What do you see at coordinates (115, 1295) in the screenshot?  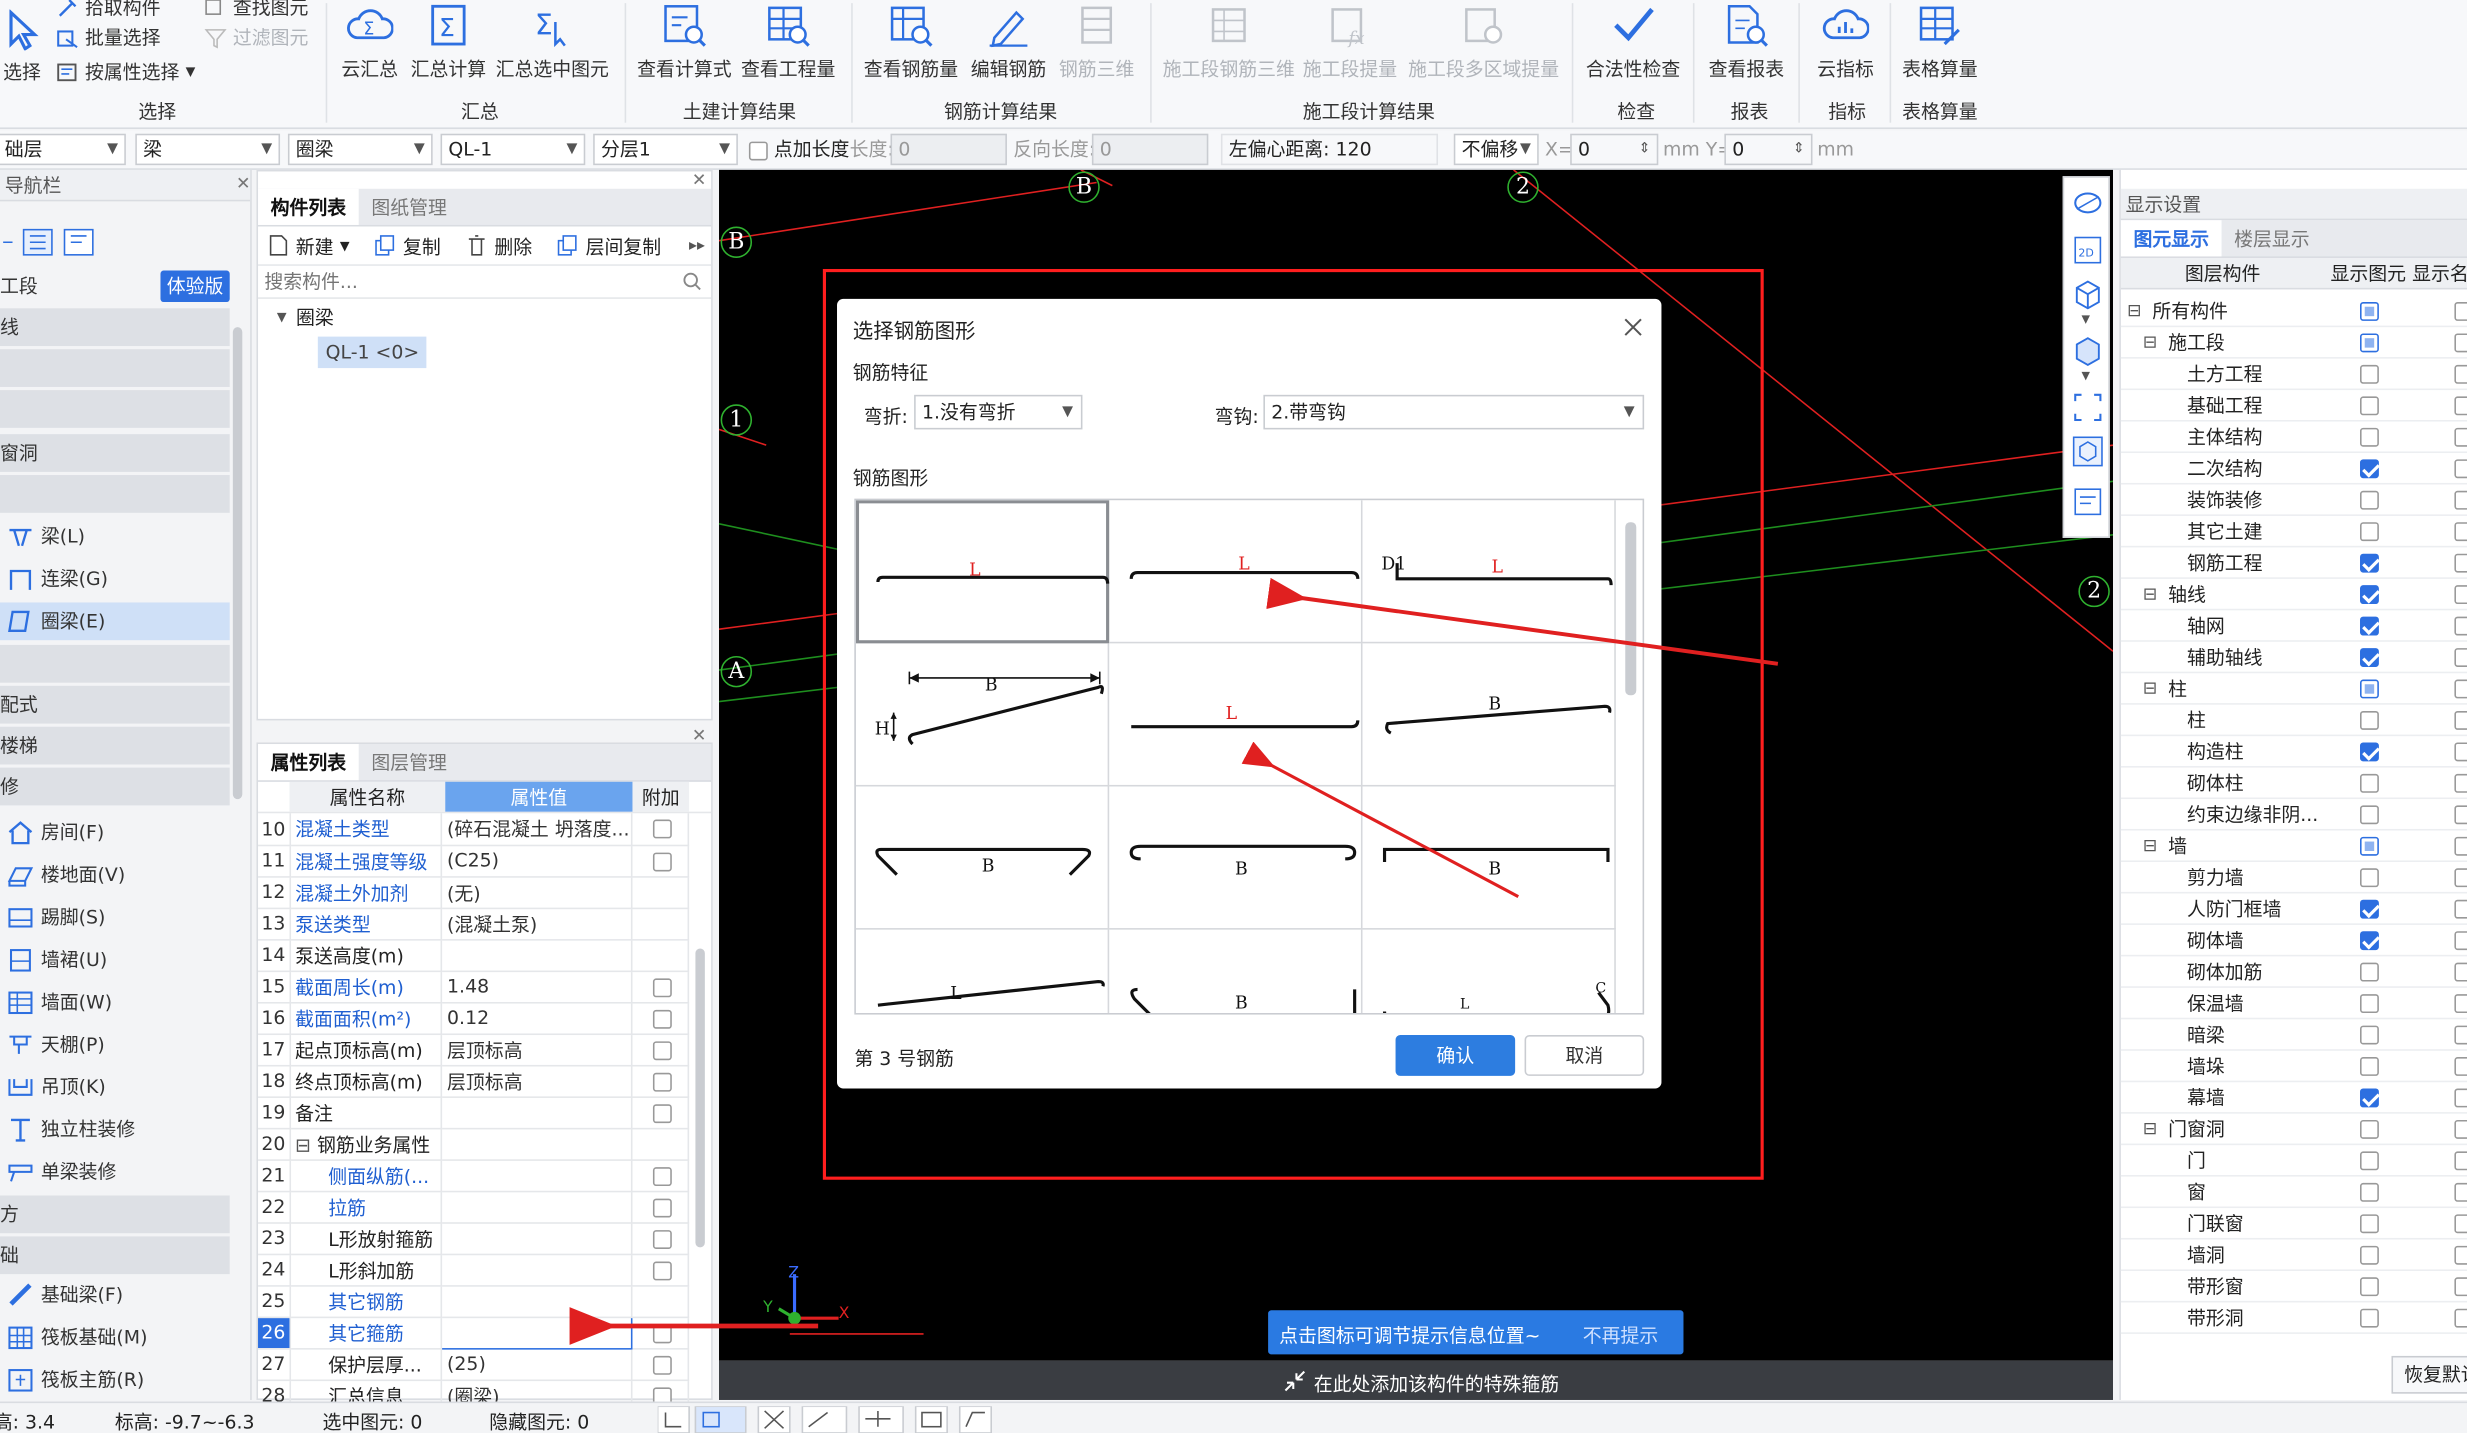 I see `nav-item-foundation-beam: 基础梁(F)` at bounding box center [115, 1295].